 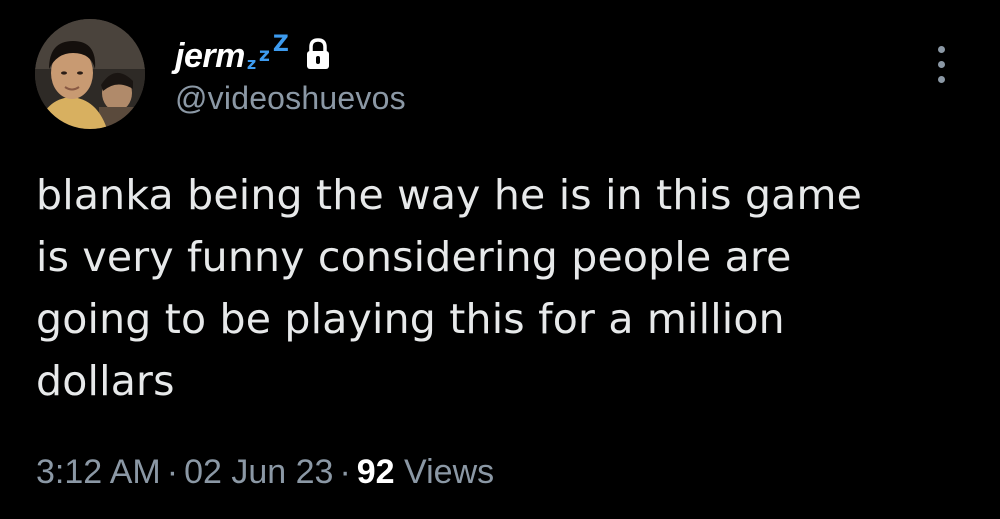 I want to click on profile-photo-icon, so click(x=90, y=74).